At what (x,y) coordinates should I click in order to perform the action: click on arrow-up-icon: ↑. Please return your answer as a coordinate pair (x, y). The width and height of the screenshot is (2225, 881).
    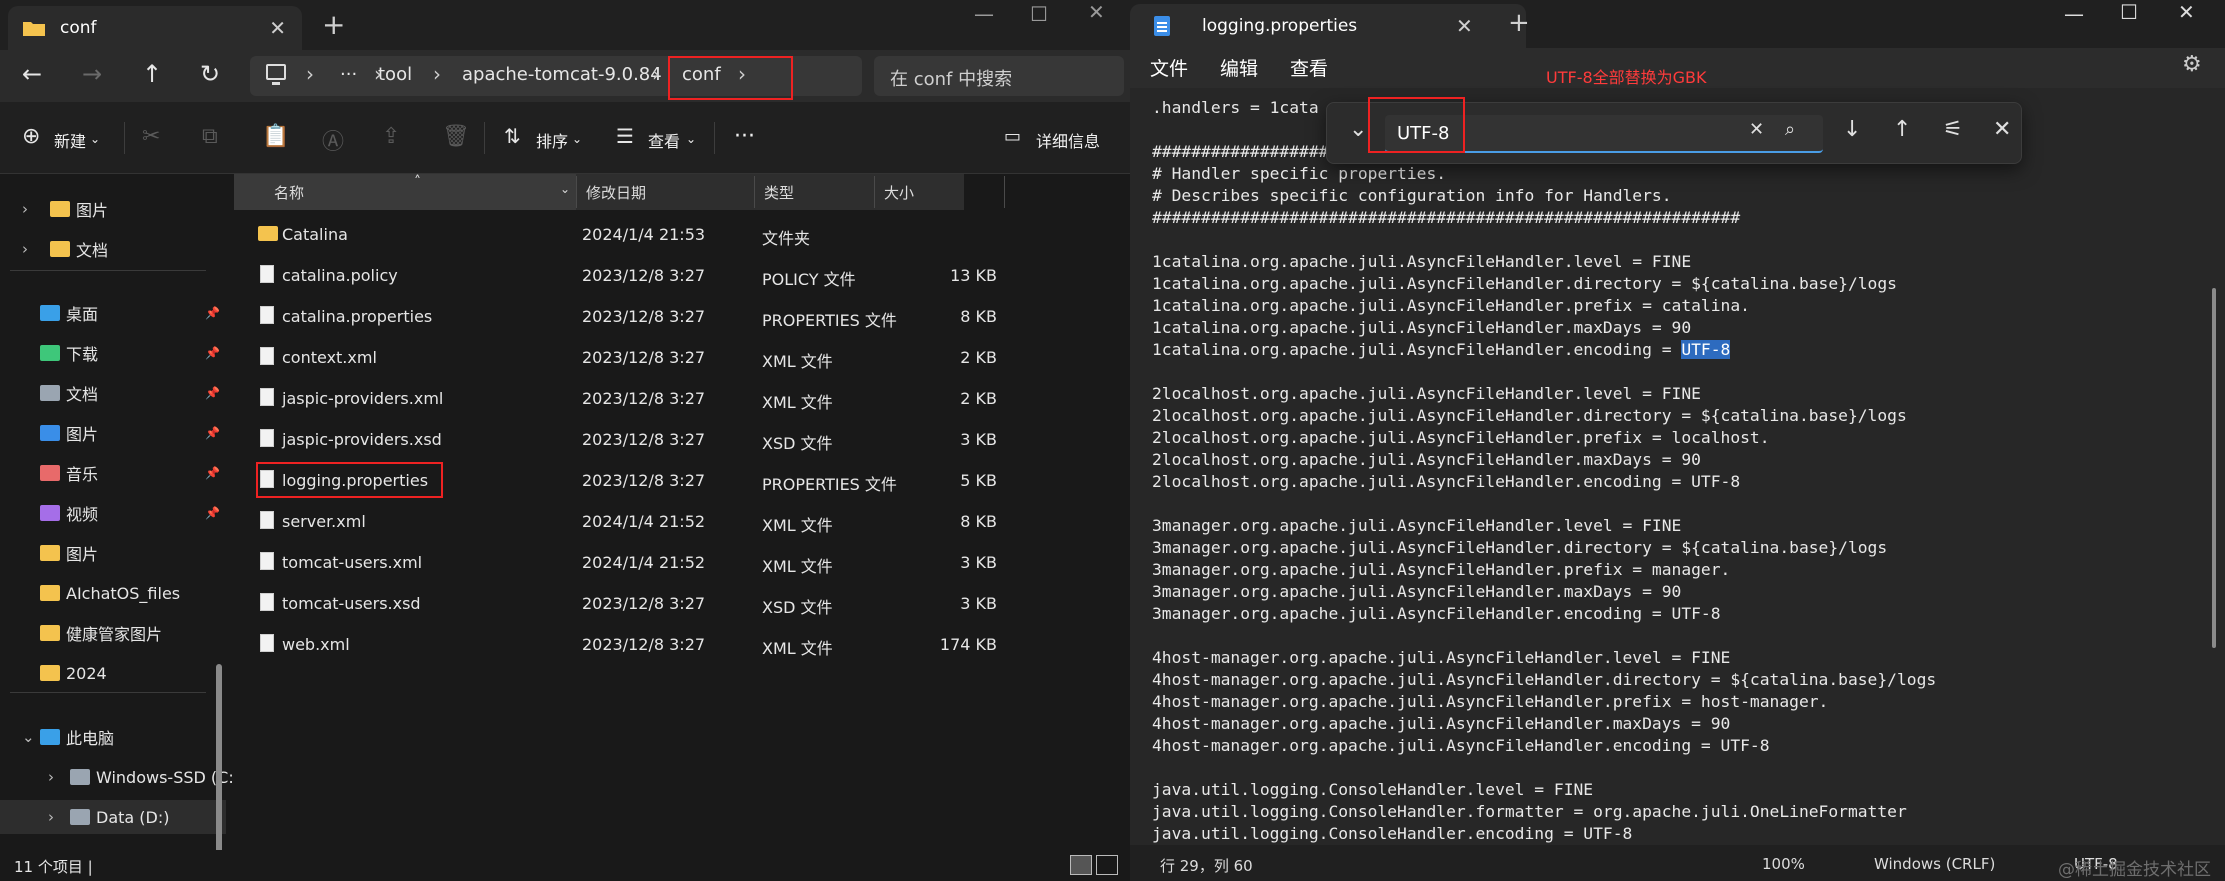
    Looking at the image, I should click on (1902, 129).